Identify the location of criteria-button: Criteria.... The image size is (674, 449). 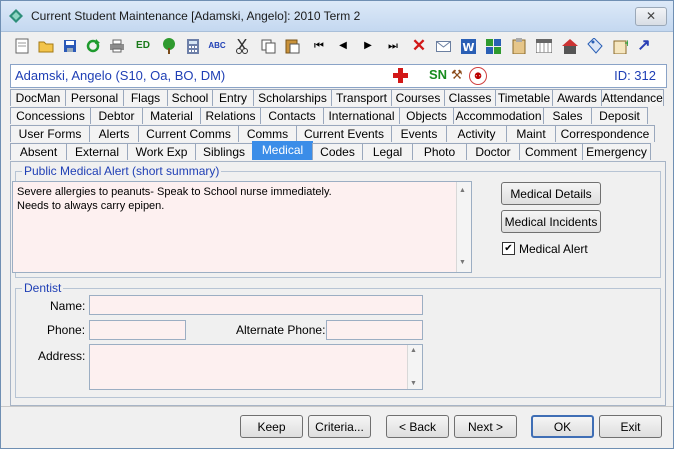
(339, 426).